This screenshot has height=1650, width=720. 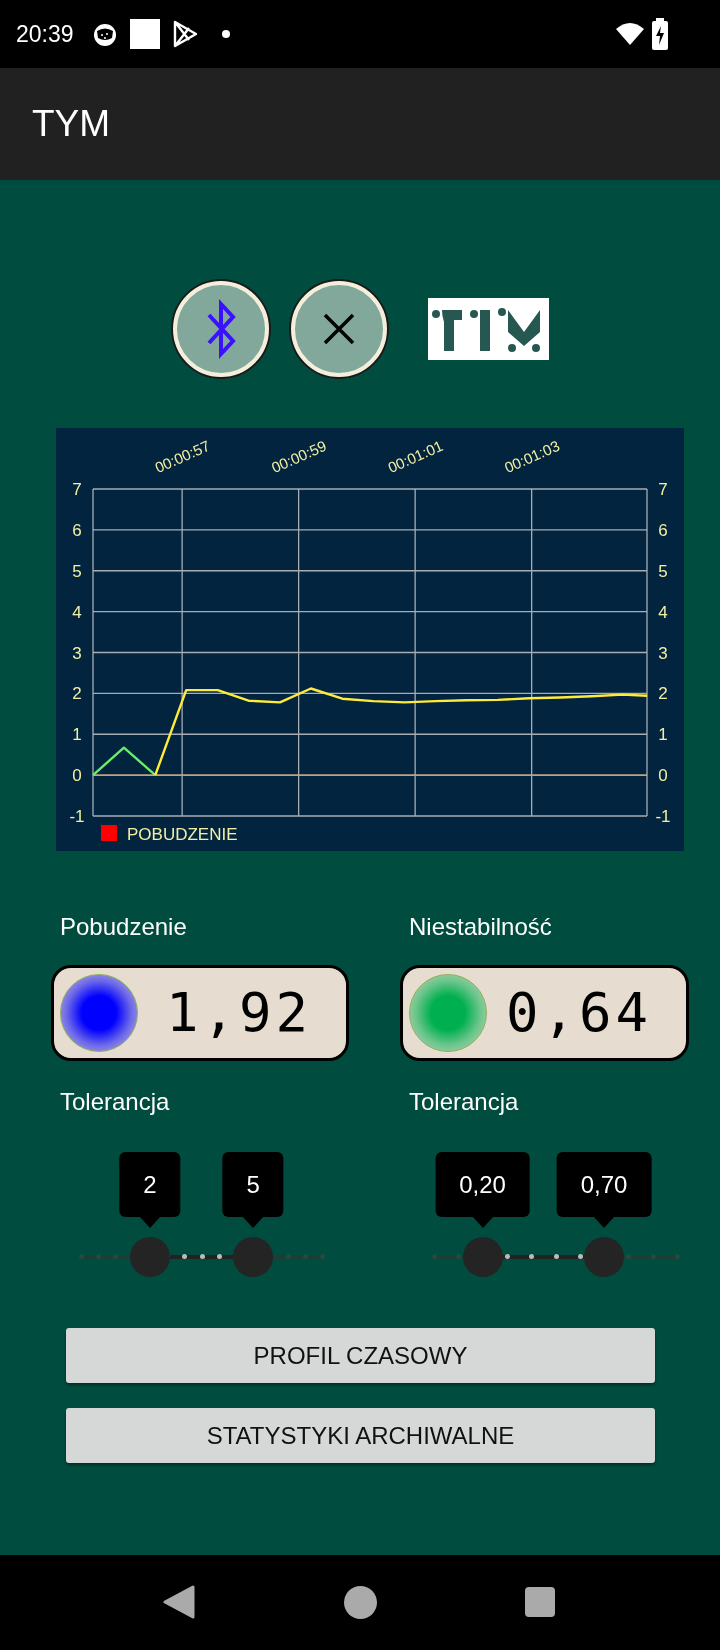 I want to click on action-button: STATYSTYKI ARCHIWALNE, so click(x=360, y=1435).